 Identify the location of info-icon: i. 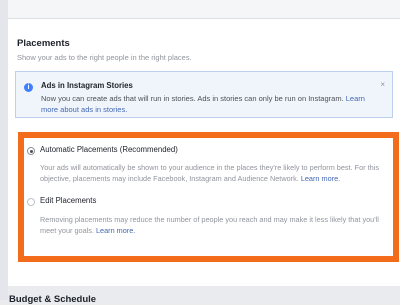
(28, 87).